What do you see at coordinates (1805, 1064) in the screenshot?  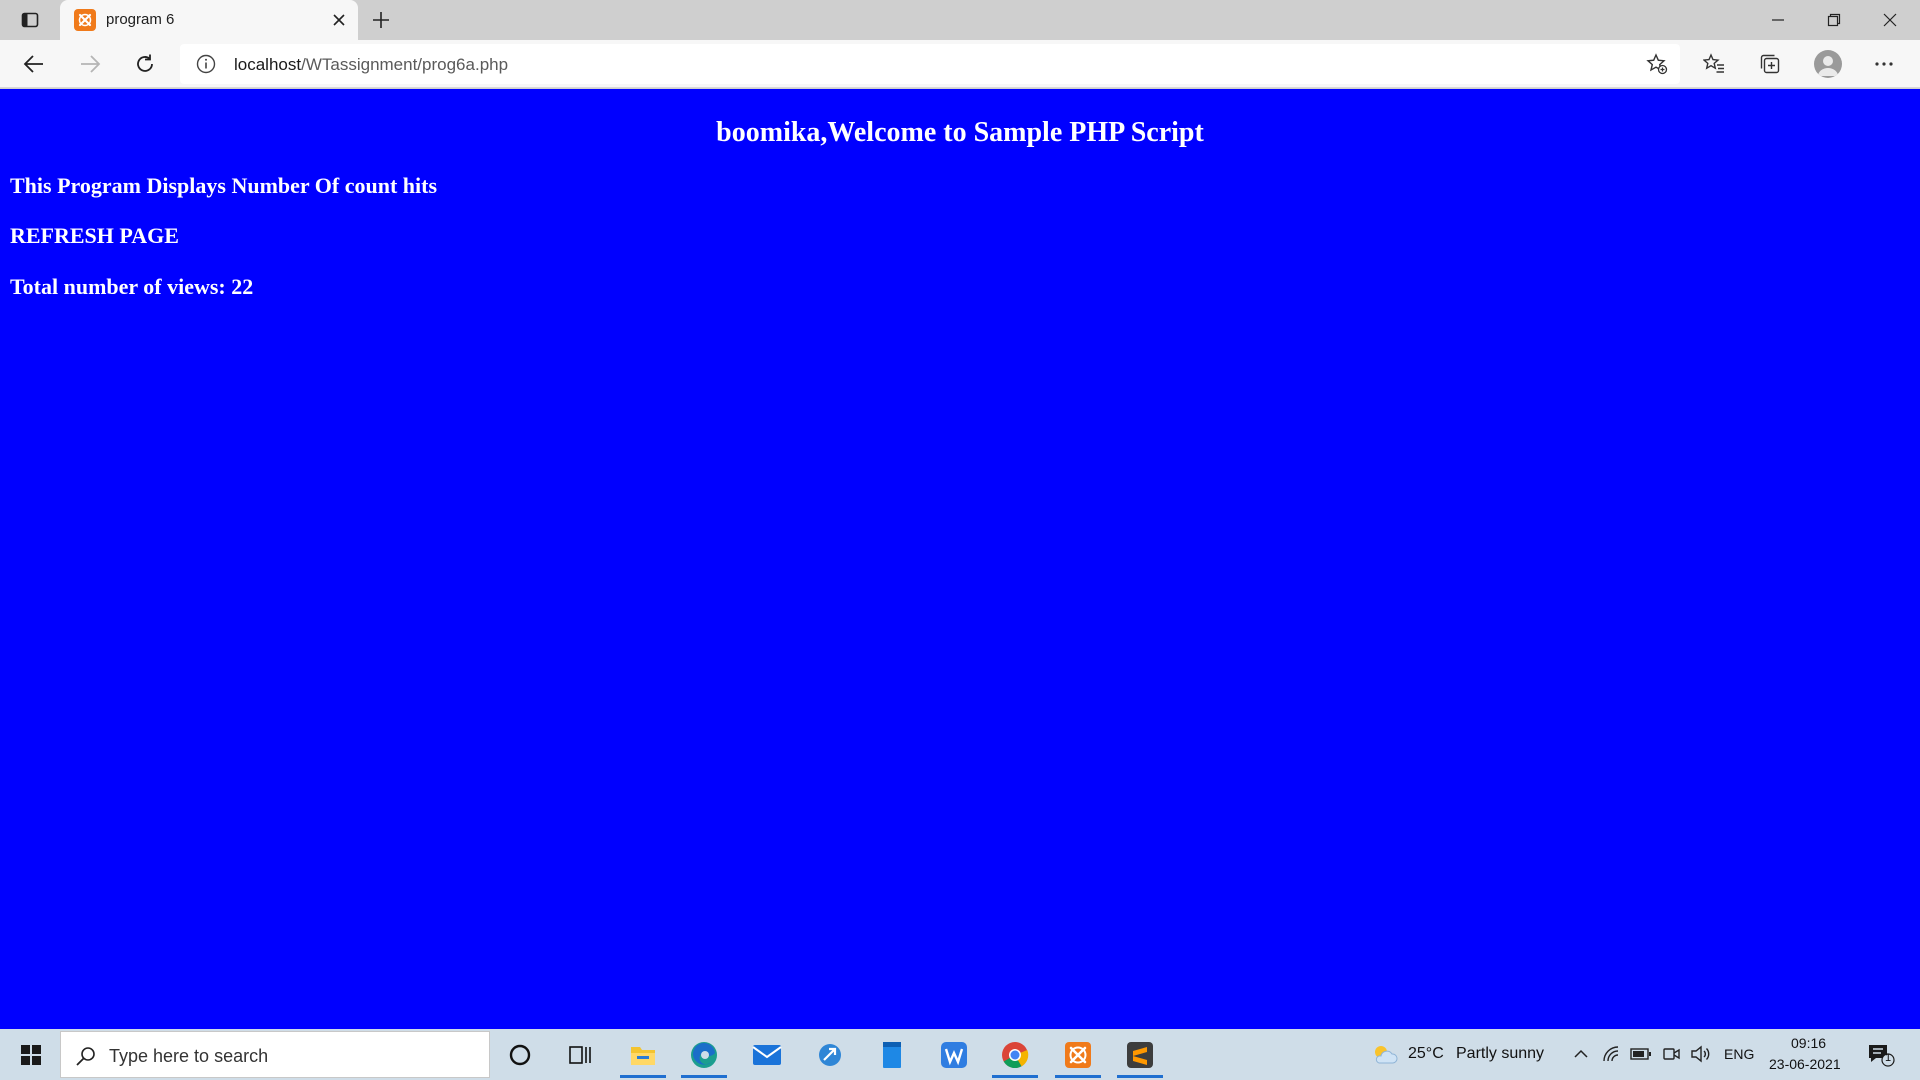 I see `clock-date: 23-06-2021` at bounding box center [1805, 1064].